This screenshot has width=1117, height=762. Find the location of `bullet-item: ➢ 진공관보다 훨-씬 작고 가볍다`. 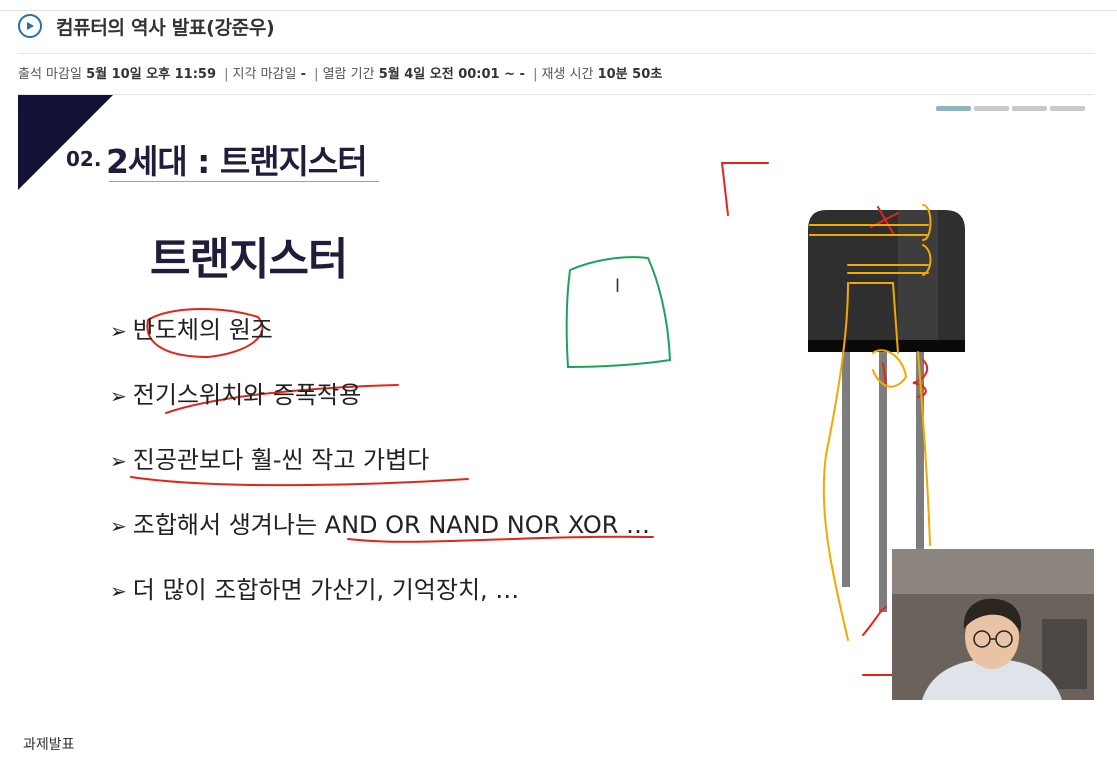

bullet-item: ➢ 진공관보다 훨-씬 작고 가볍다 is located at coordinates (270, 460).